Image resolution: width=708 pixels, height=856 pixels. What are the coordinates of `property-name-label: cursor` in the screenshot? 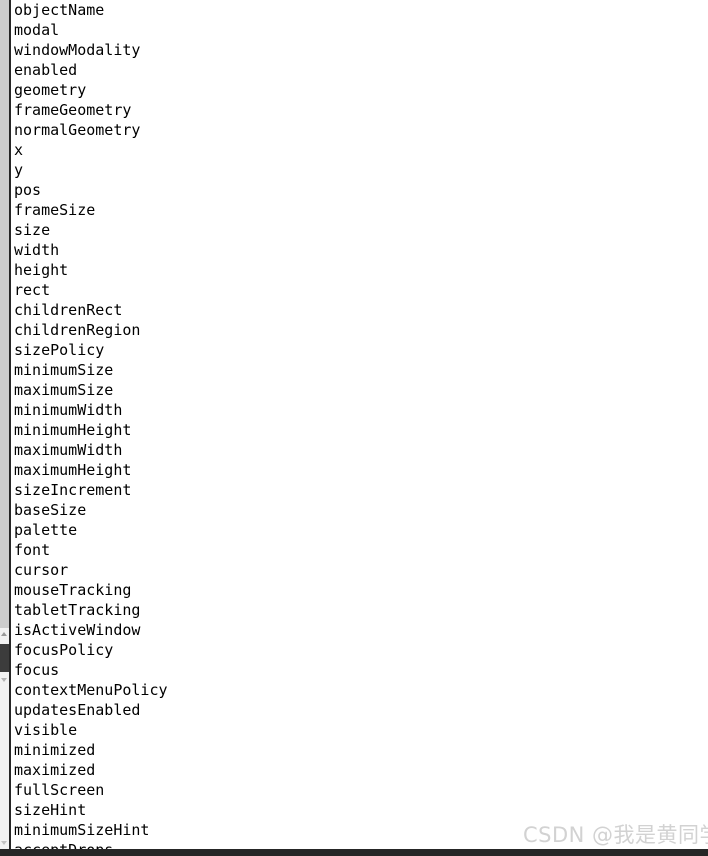 It's located at (41, 570).